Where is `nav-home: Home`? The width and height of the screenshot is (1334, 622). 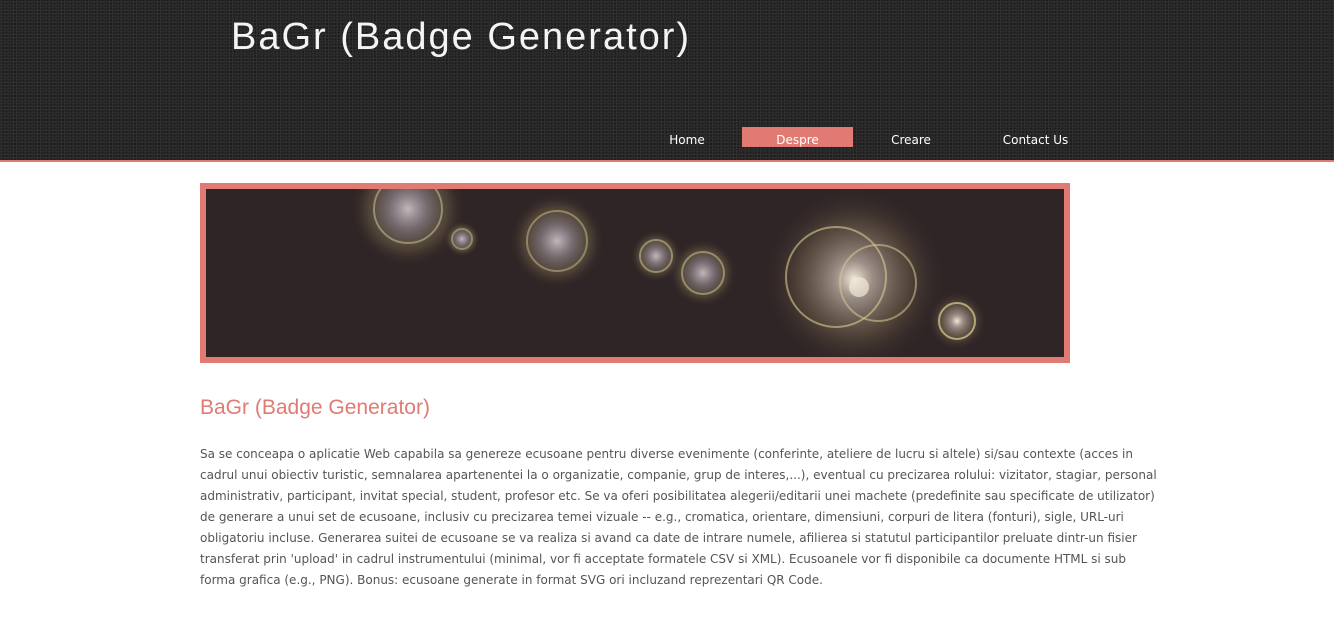 nav-home: Home is located at coordinates (687, 137).